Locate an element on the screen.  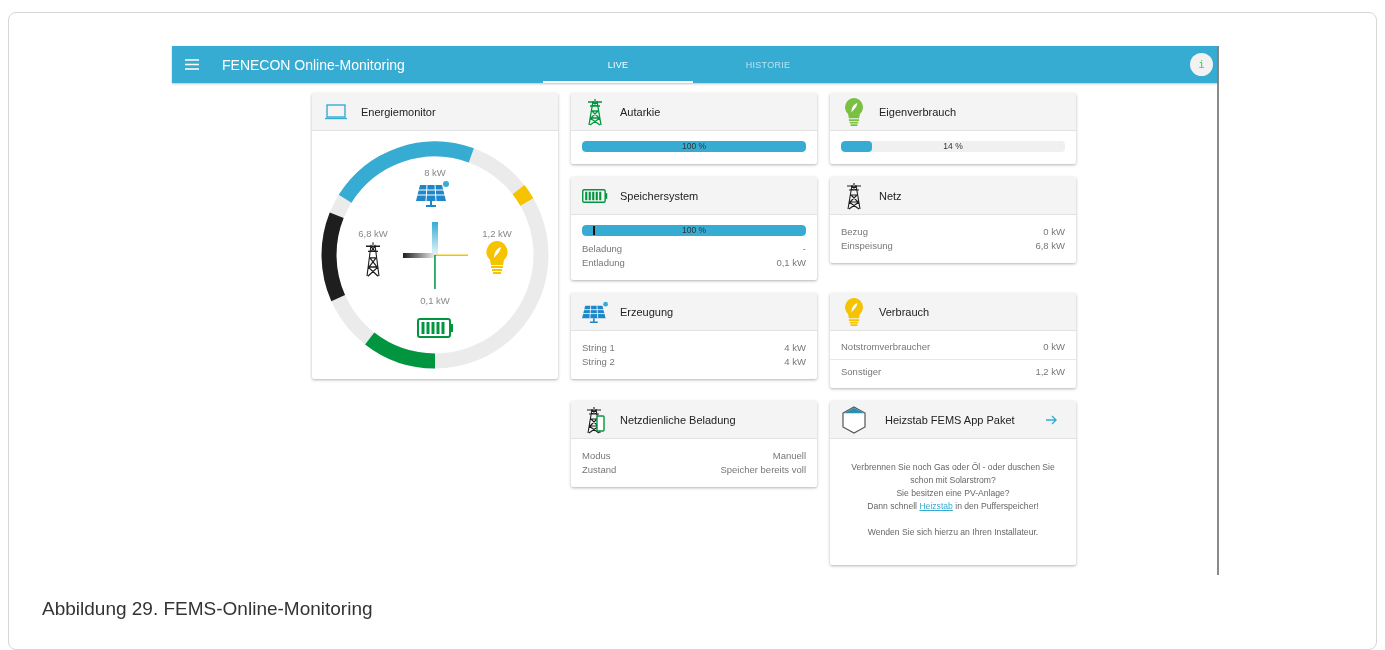
progress-value: 14 % is located at coordinates (953, 146).